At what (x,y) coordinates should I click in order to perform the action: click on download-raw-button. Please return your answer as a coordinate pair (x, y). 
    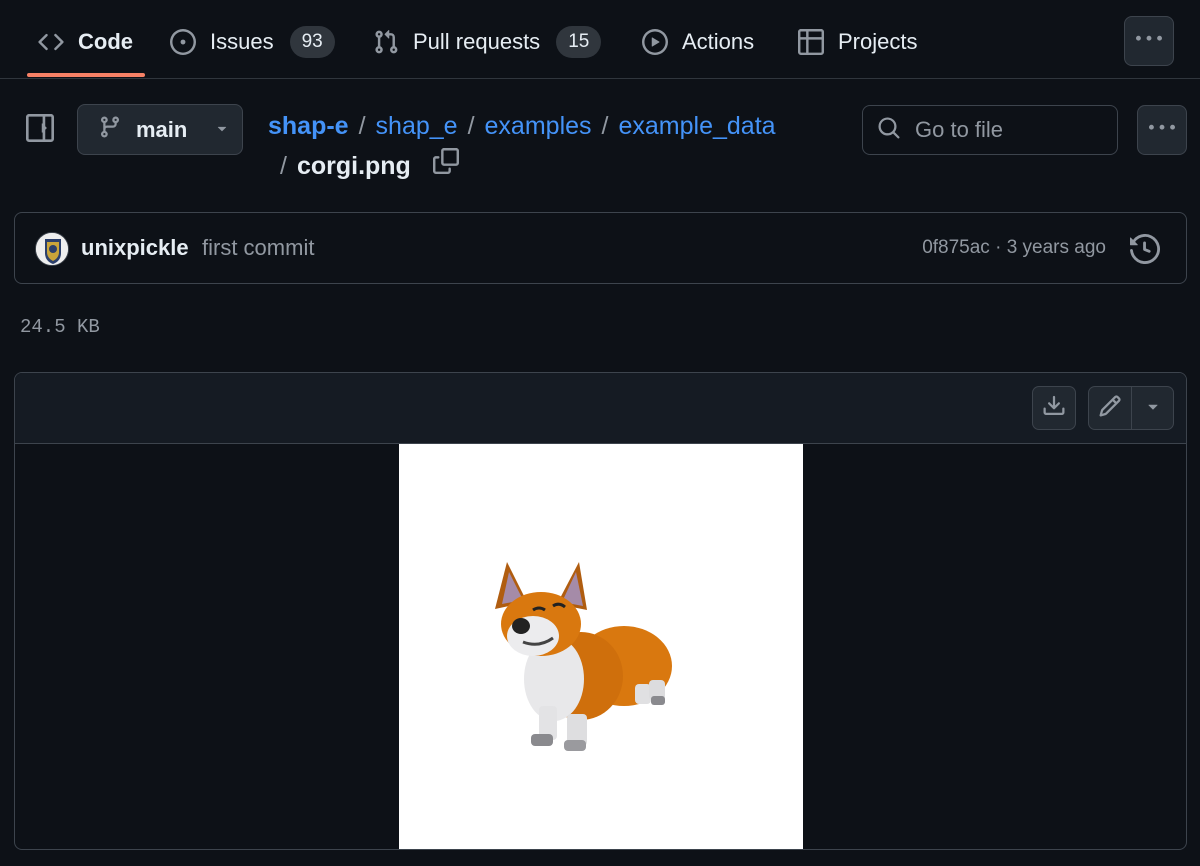
    Looking at the image, I should click on (1054, 408).